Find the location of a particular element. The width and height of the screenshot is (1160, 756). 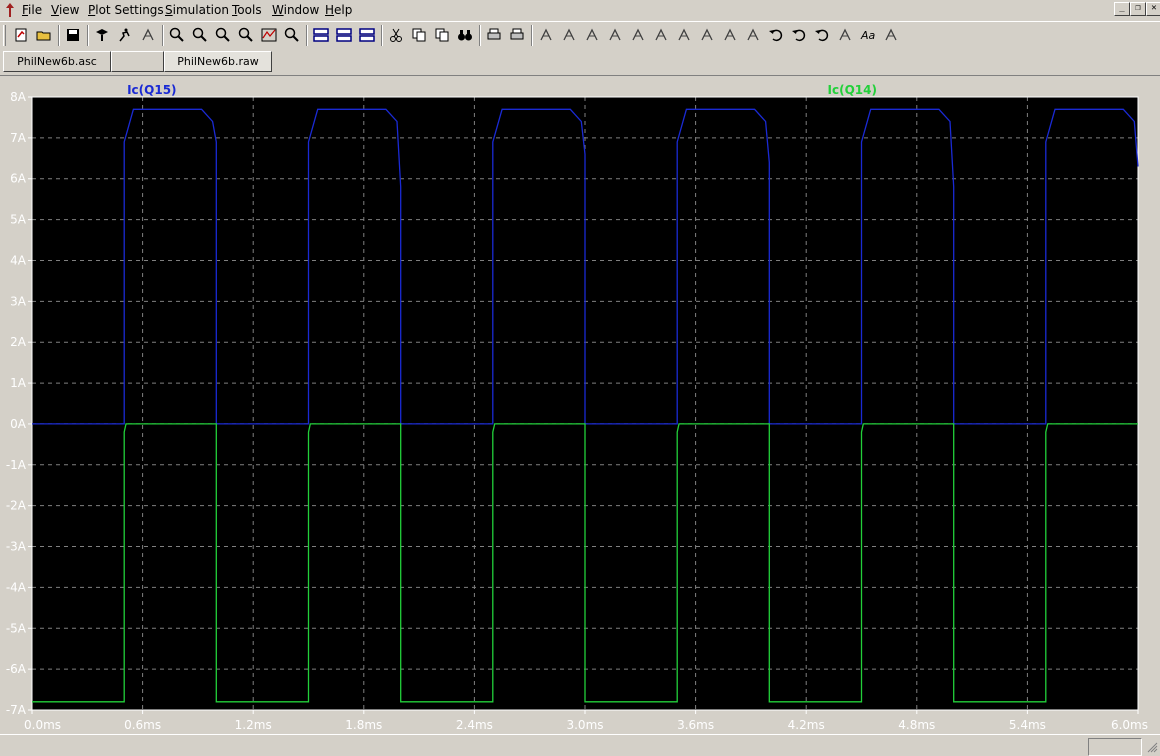

legend-label: Ic(Q14) is located at coordinates (852, 90).